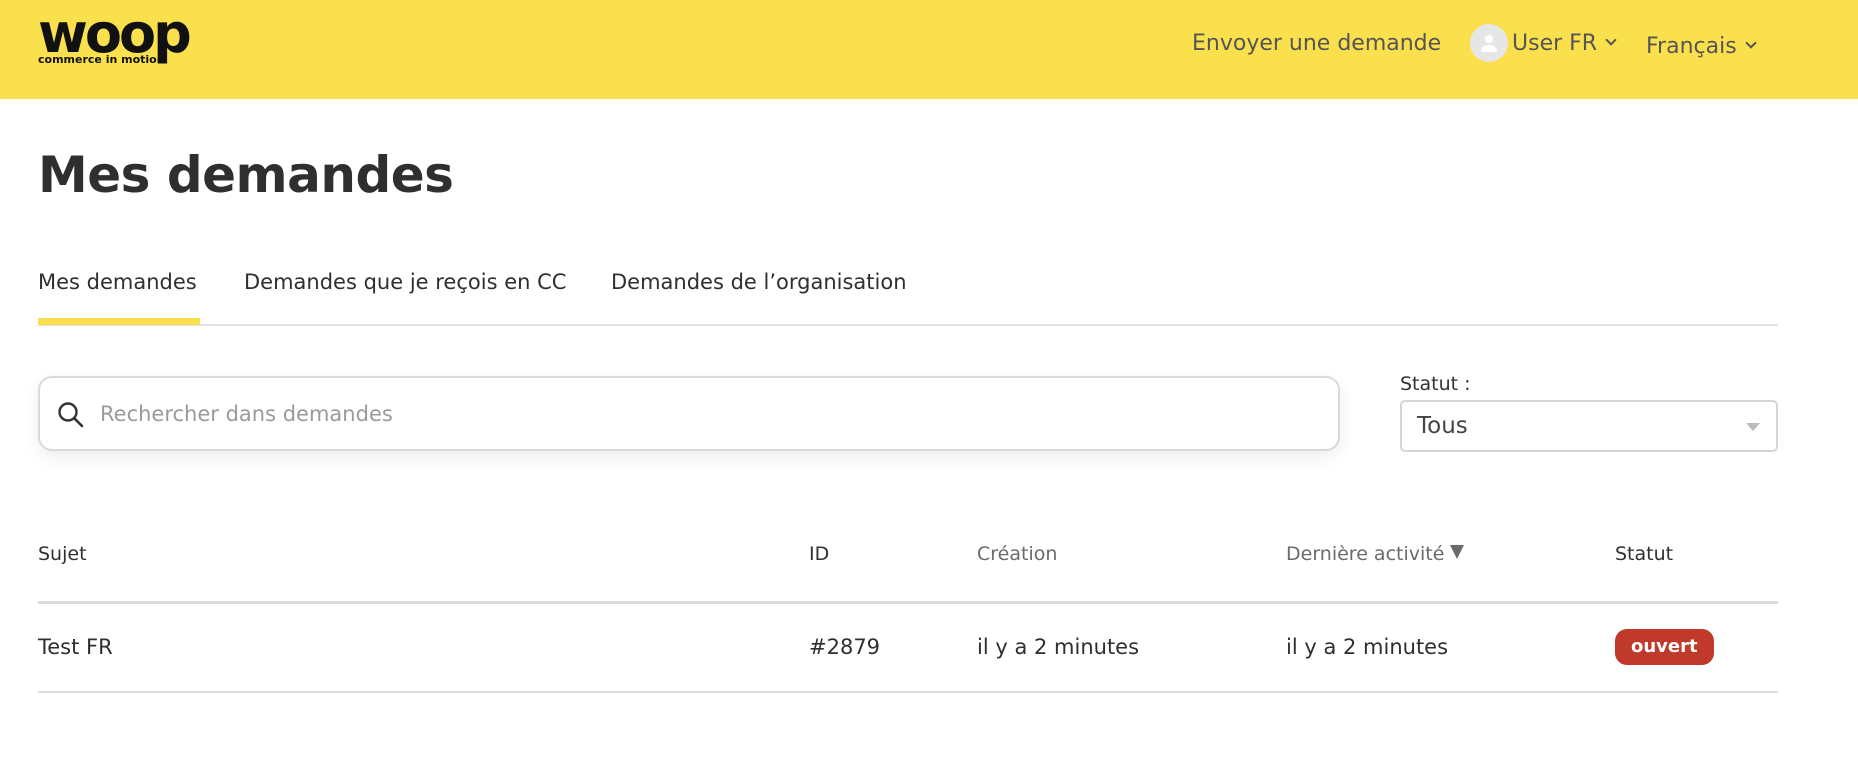 This screenshot has width=1858, height=782. I want to click on status-filter-label: Statut :, so click(1435, 384).